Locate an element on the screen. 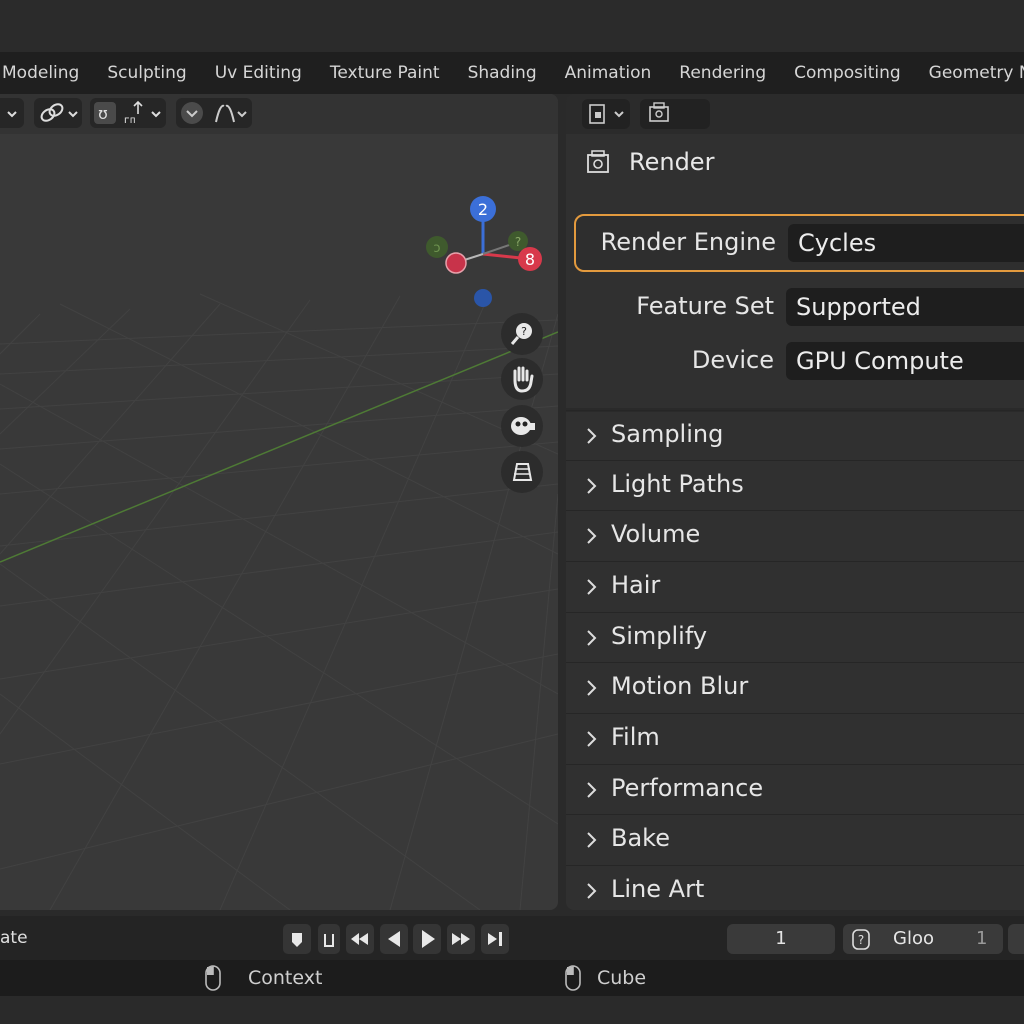  render-engine-select: Cycles is located at coordinates (906, 243).